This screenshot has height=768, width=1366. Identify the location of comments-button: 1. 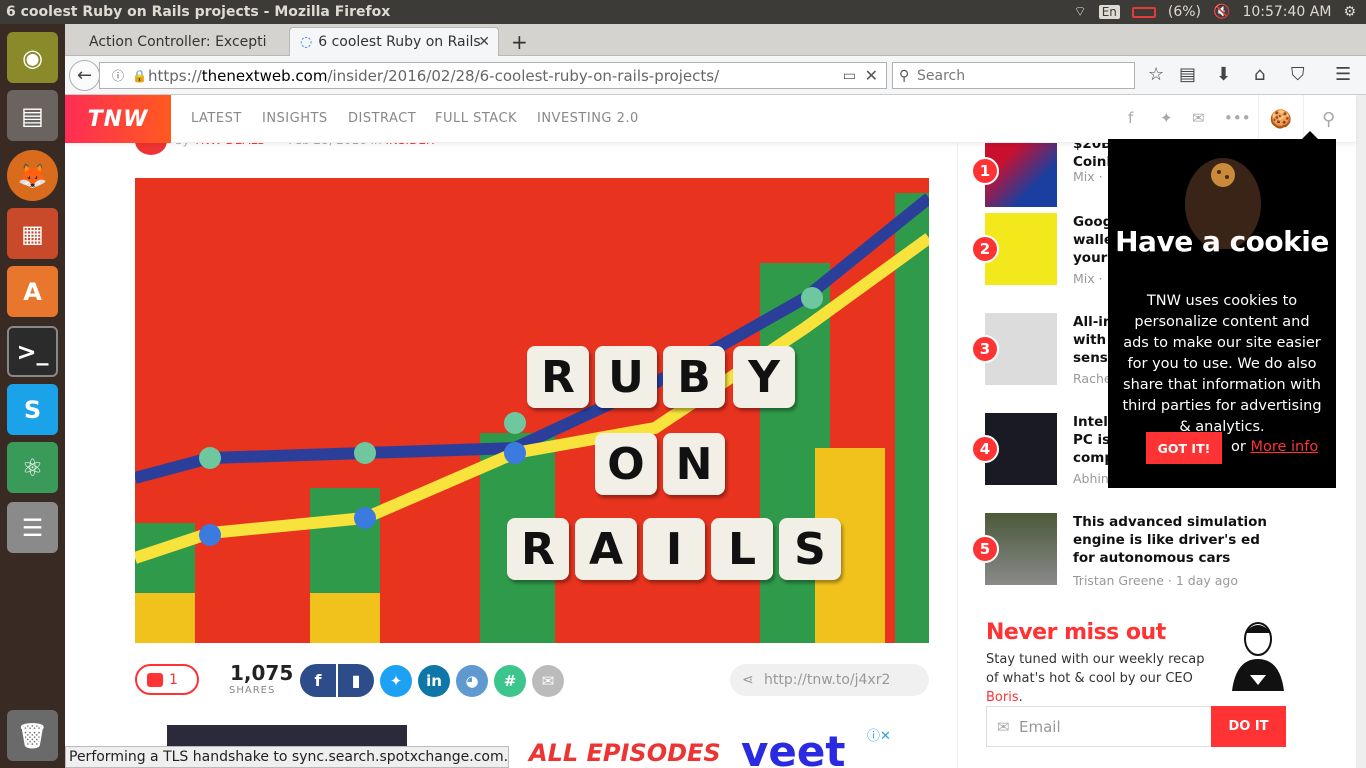
(167, 679).